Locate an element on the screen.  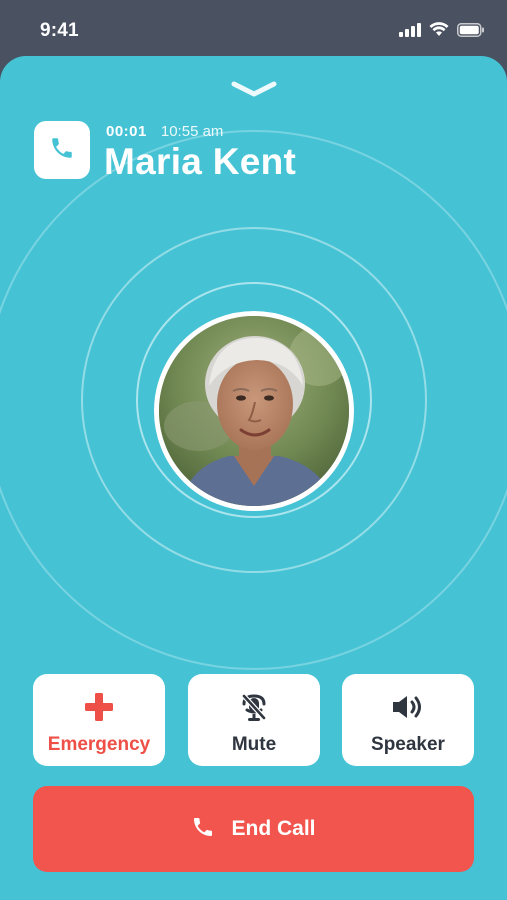
speaker-icon is located at coordinates (408, 707).